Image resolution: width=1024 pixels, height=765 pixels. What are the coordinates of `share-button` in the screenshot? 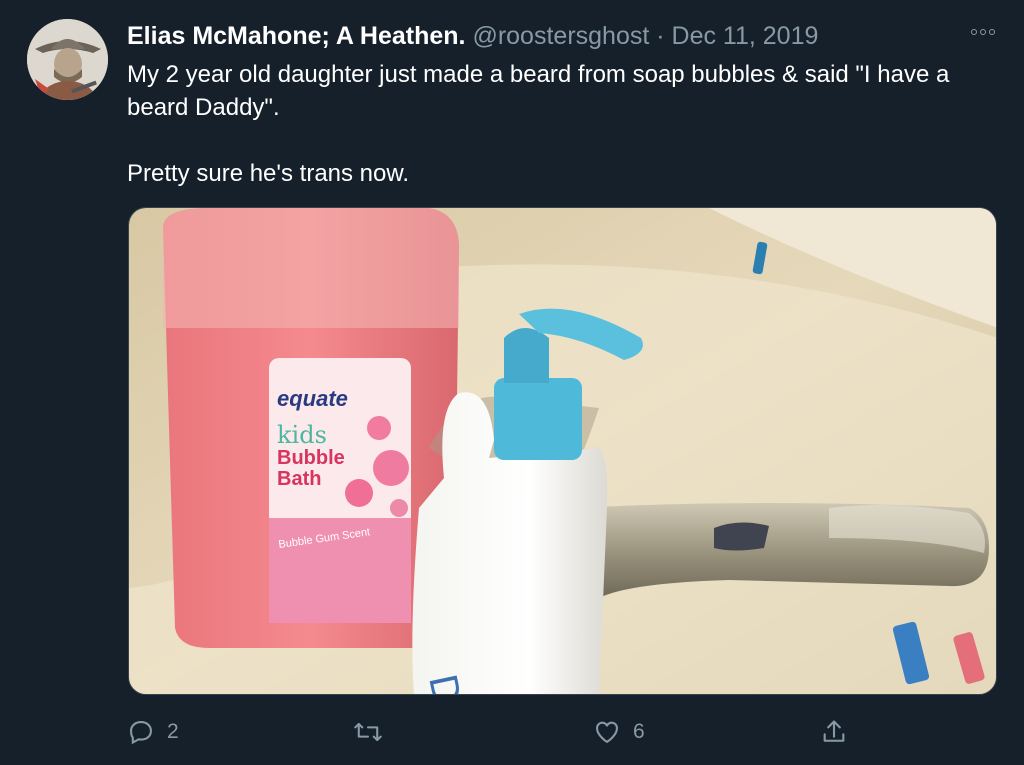 It's located at (834, 732).